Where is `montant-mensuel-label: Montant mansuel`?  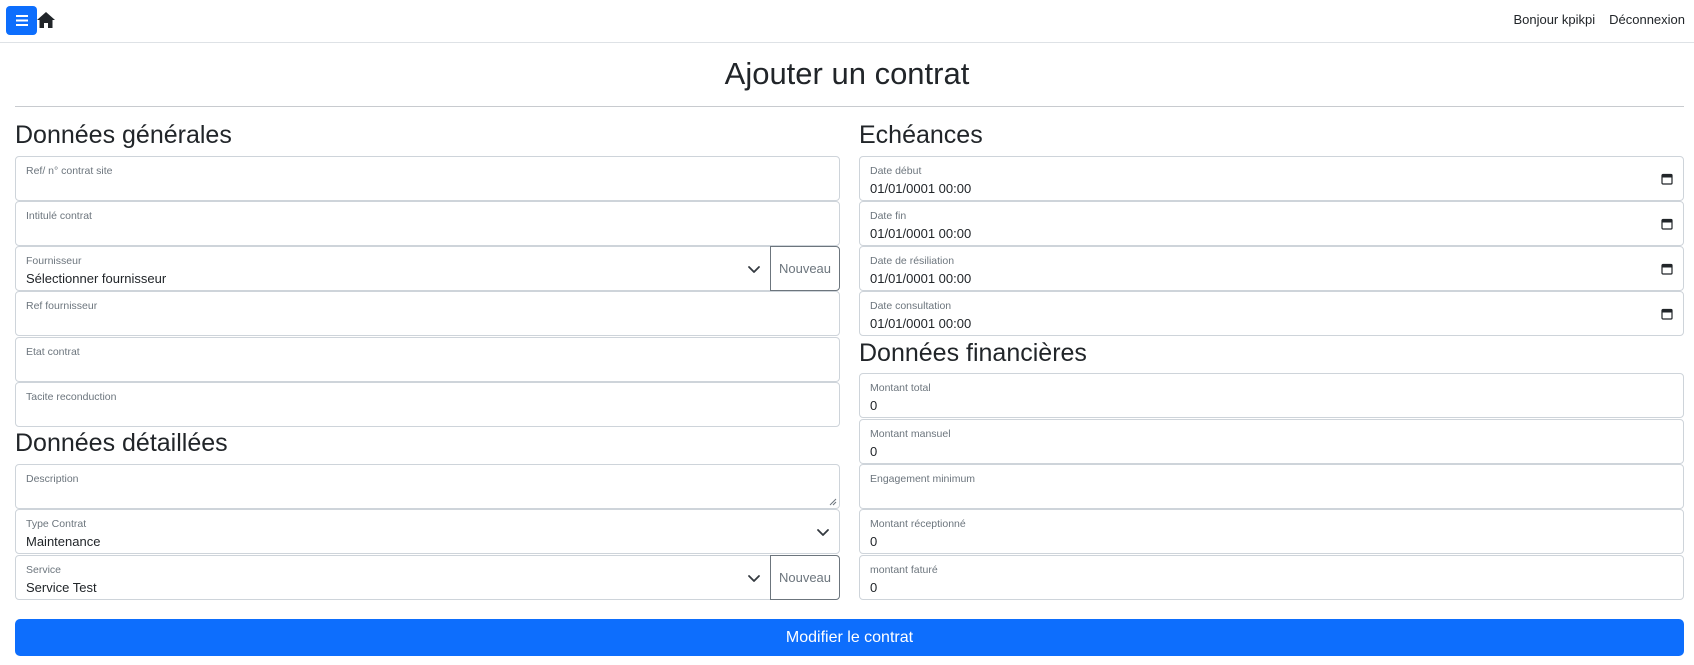 montant-mensuel-label: Montant mansuel is located at coordinates (910, 434).